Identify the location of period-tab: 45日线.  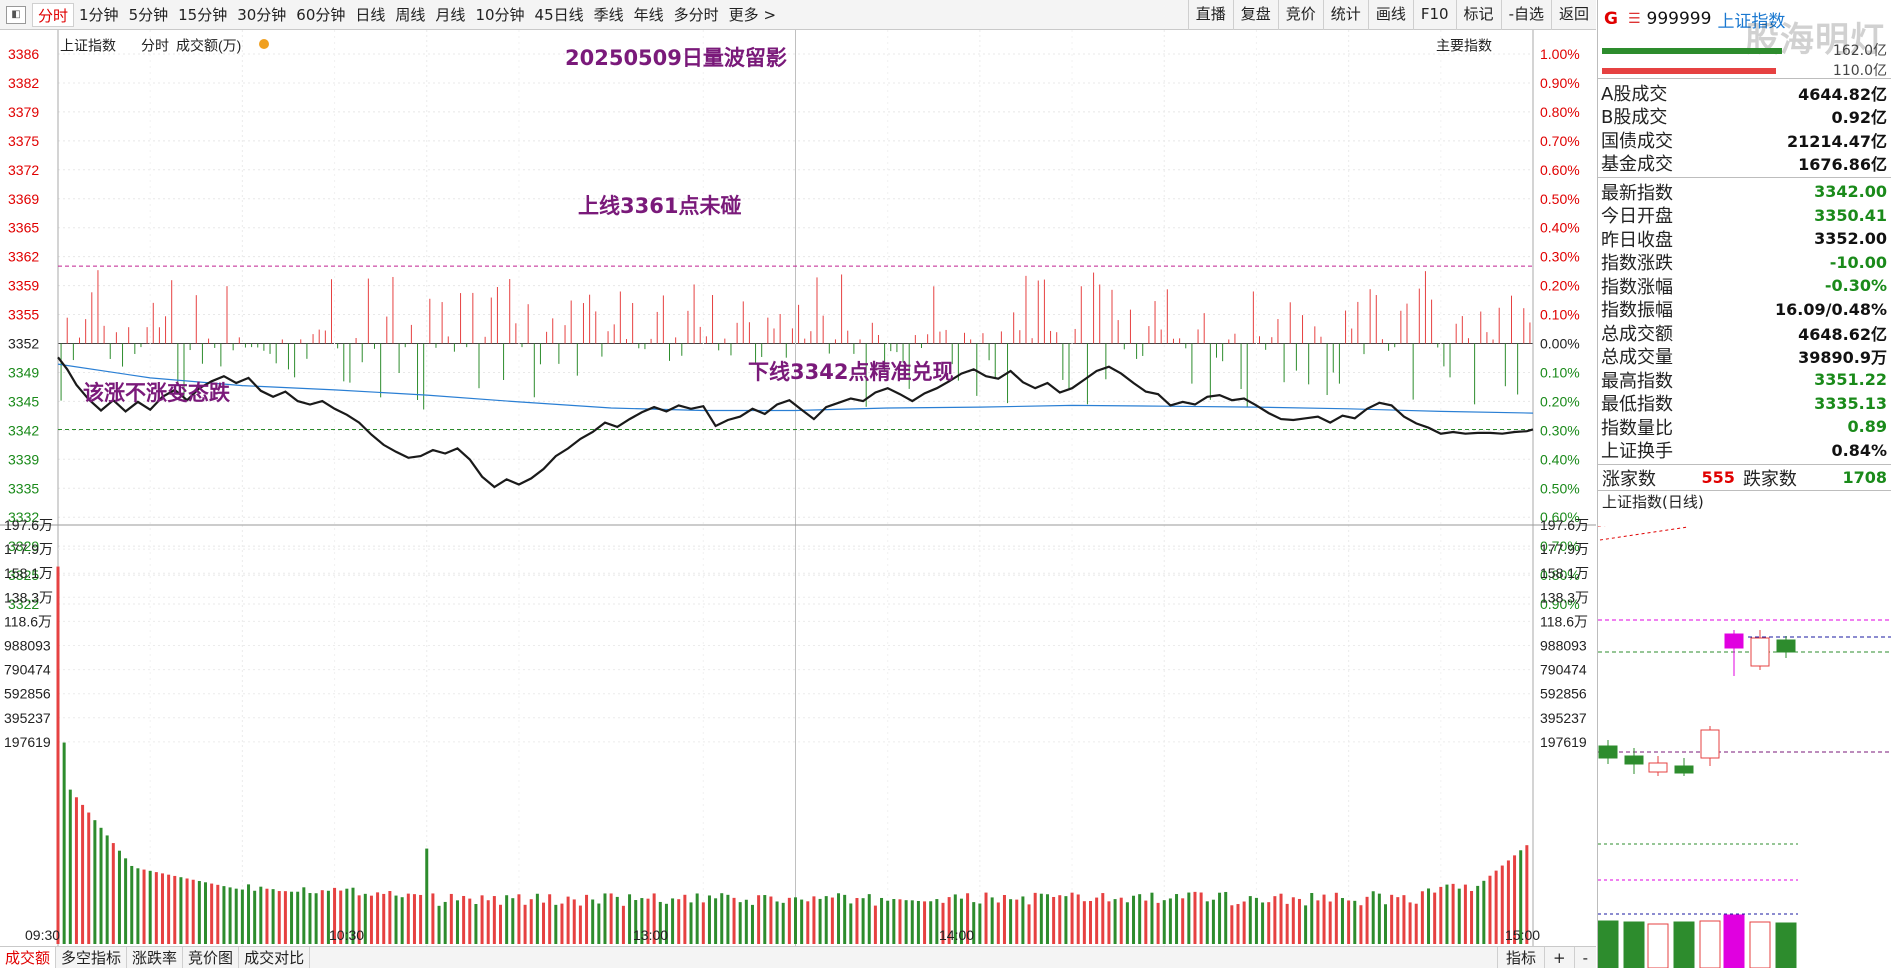
(559, 15).